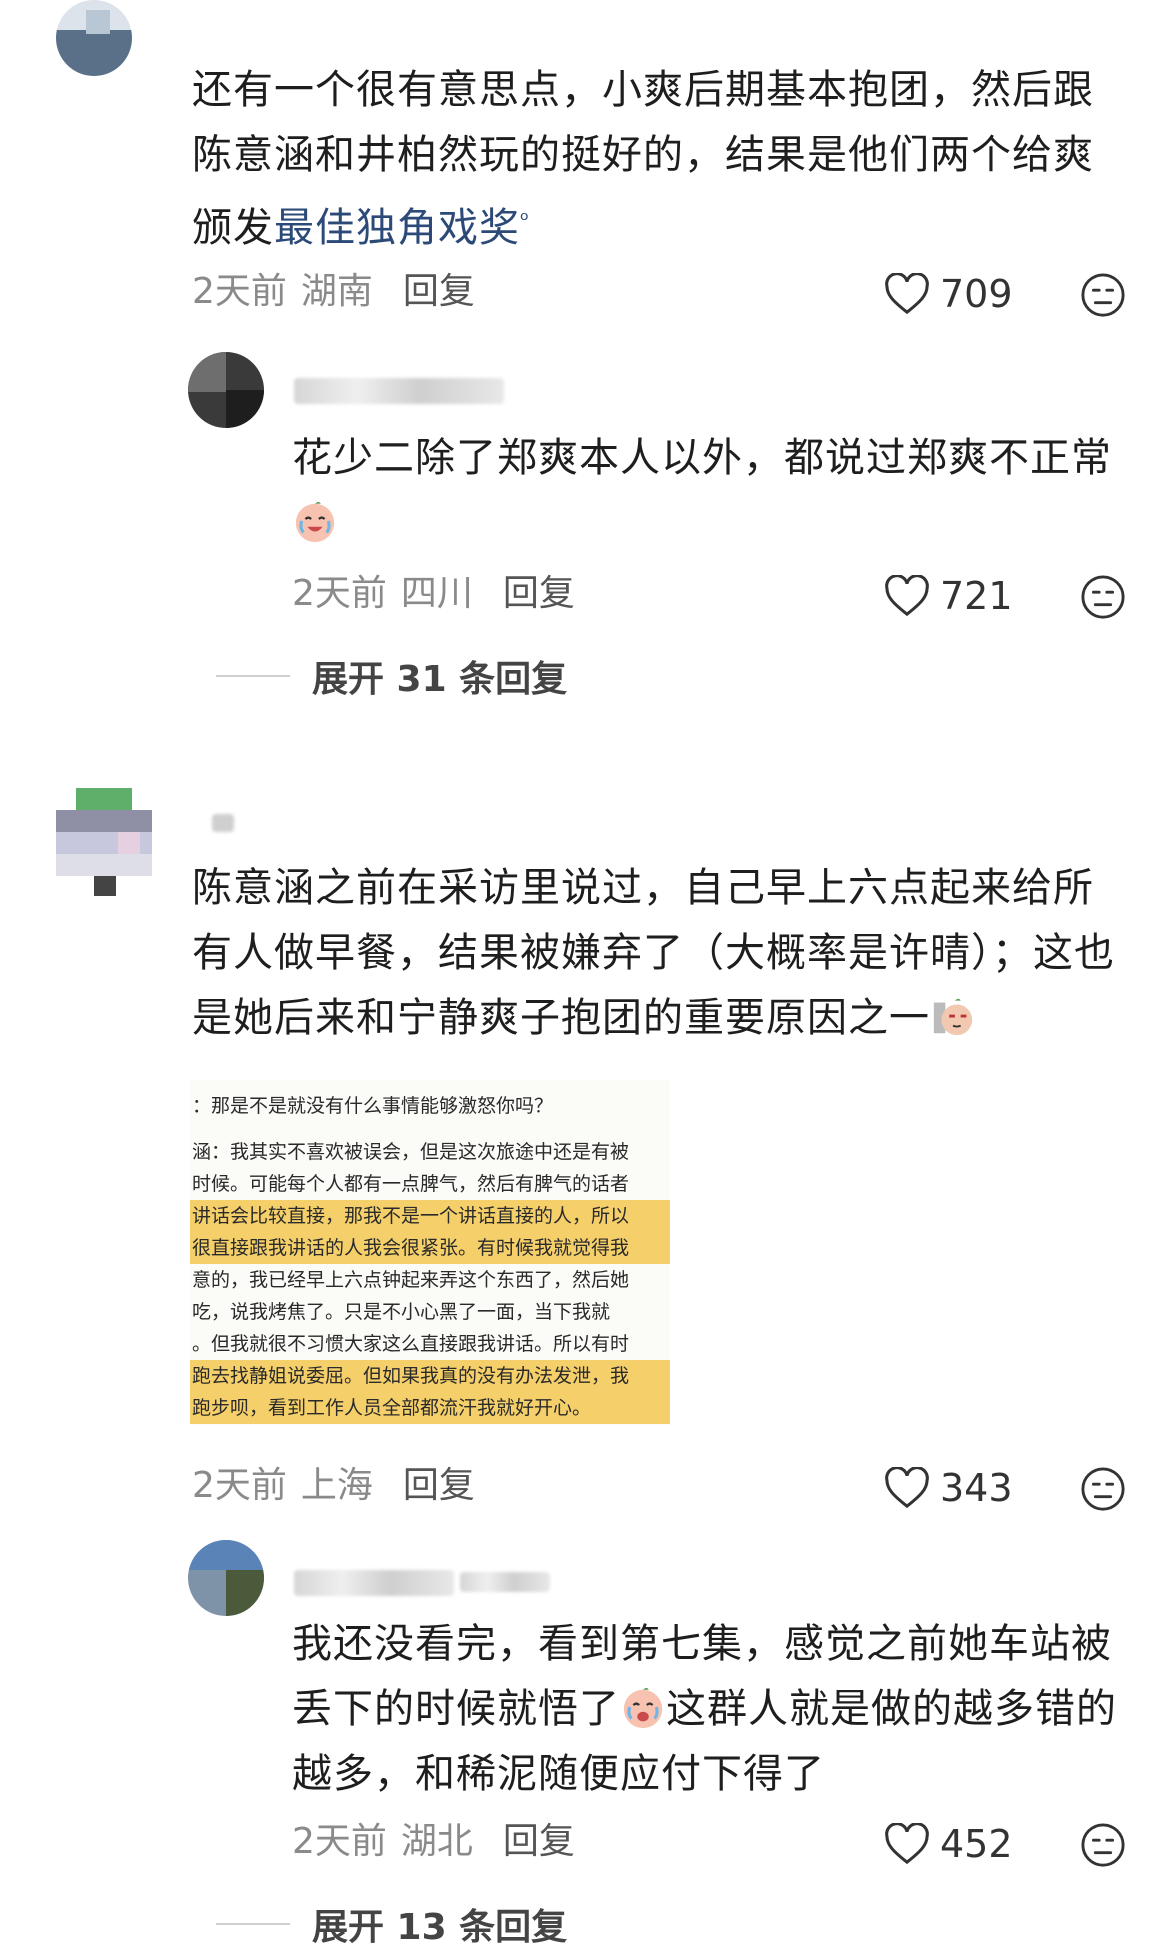 This screenshot has width=1169, height=1950. I want to click on screenshot-line: 意的，我已经早上六点钟起来弄这个东西了，然后她, so click(411, 1280).